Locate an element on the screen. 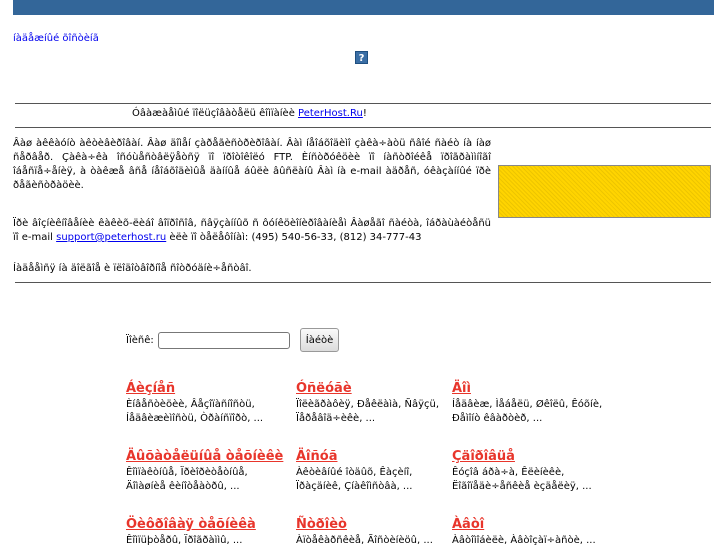 Image resolution: width=727 pixels, height=548 pixels. category-title: Óñëóãè is located at coordinates (376, 388).